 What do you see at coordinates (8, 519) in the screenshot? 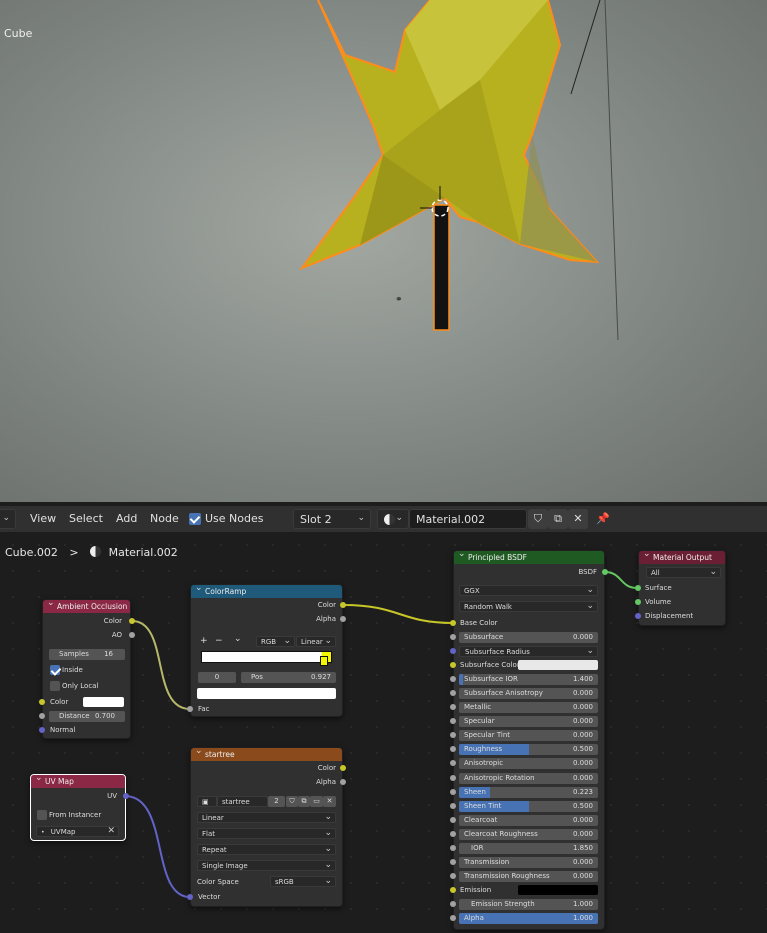
I see `editor-type-dropdown: ⌄` at bounding box center [8, 519].